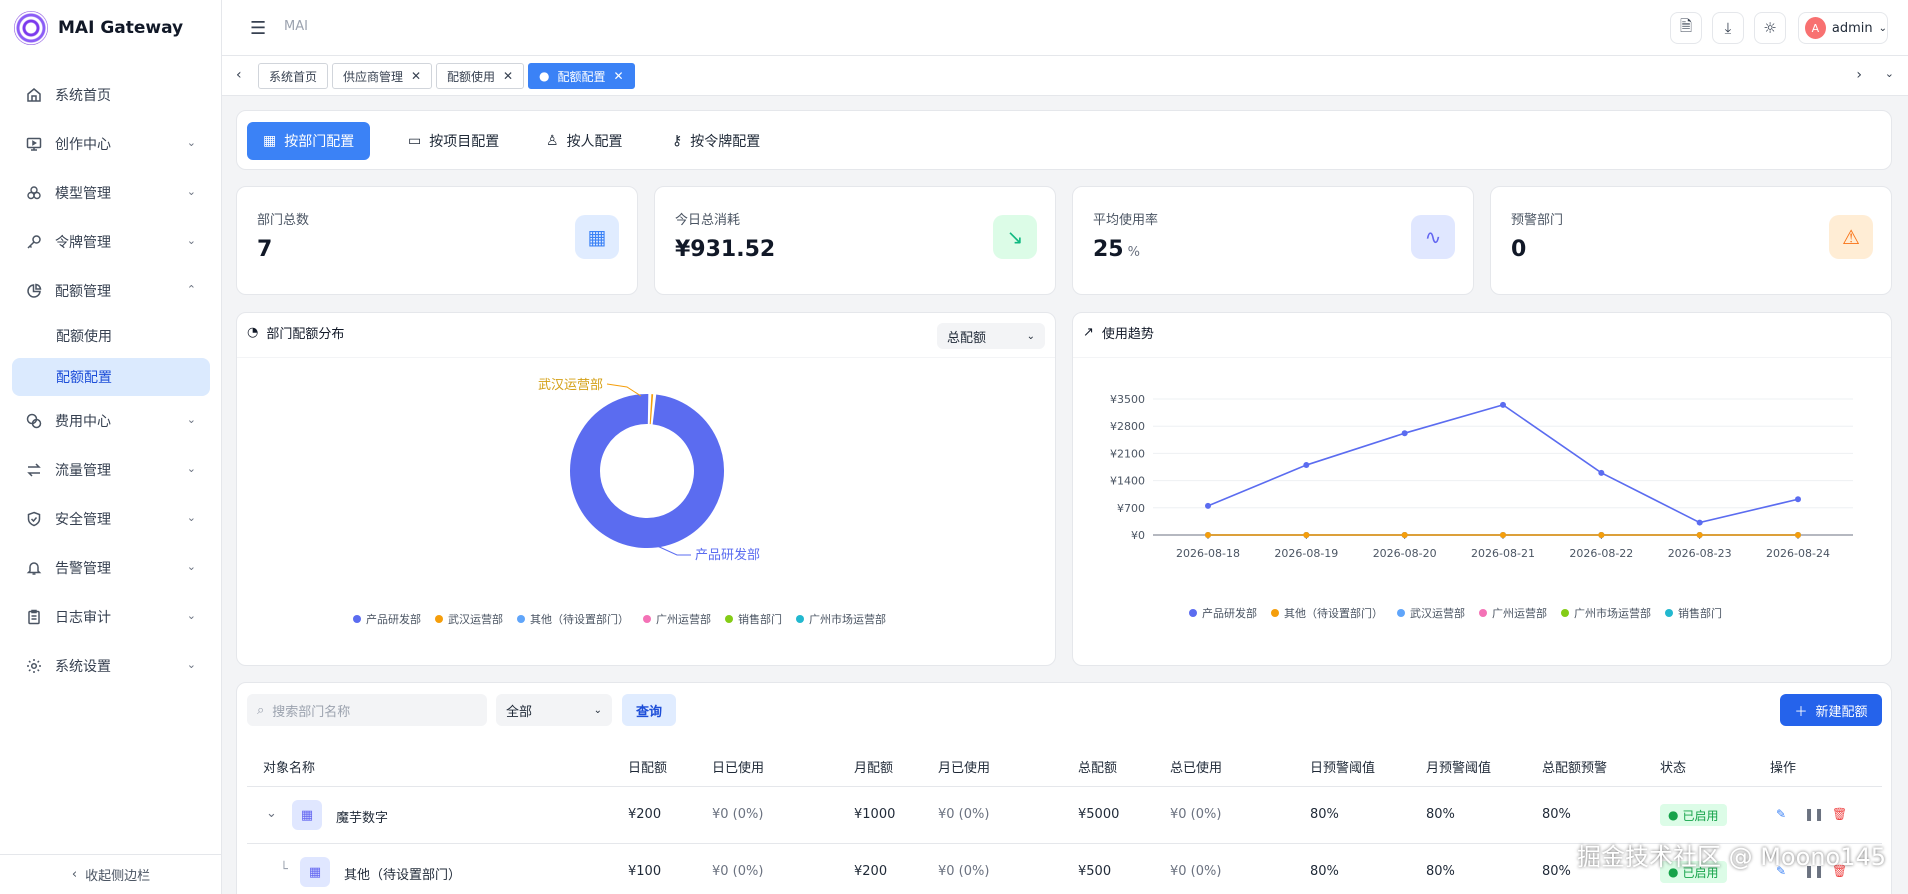 This screenshot has height=894, width=1908. Describe the element at coordinates (1333, 613) in the screenshot. I see `legend-label: 其他（待设置部门）` at that location.